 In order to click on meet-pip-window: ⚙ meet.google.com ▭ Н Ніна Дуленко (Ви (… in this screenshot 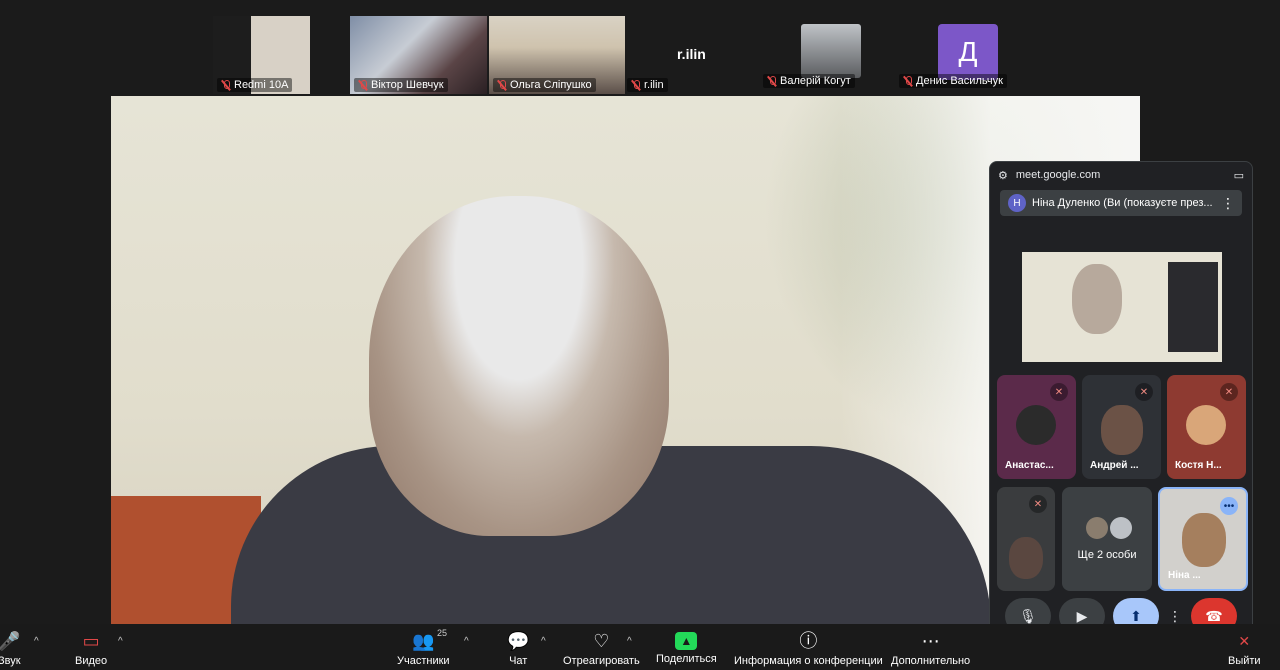, I will do `click(1121, 402)`.